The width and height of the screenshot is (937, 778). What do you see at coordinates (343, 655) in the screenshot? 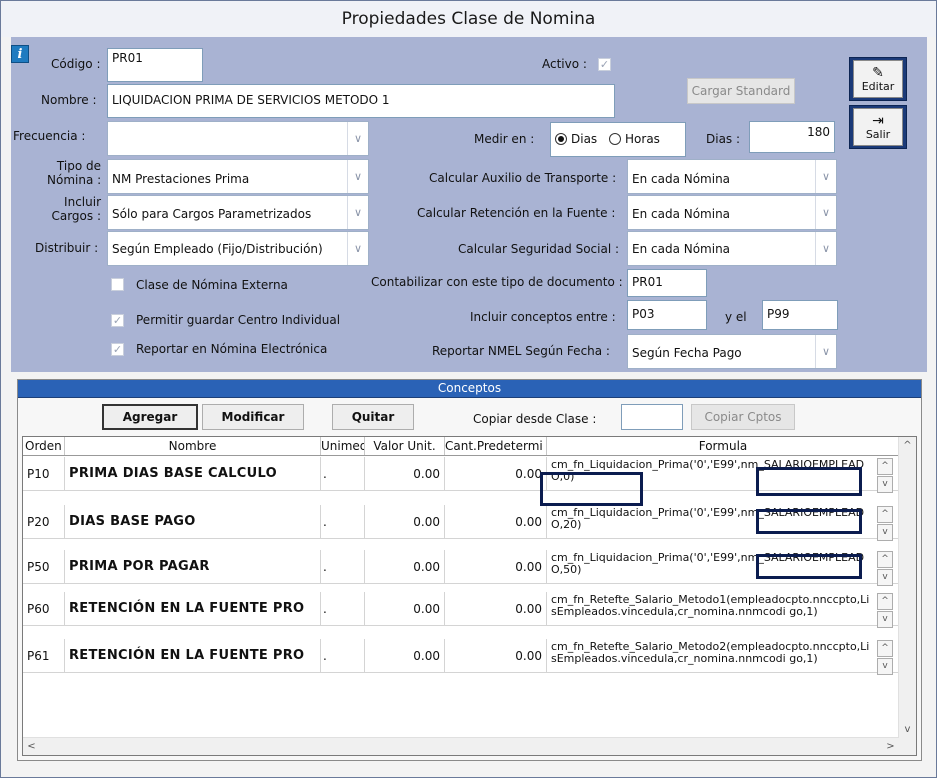
I see `cell-unimed: .` at bounding box center [343, 655].